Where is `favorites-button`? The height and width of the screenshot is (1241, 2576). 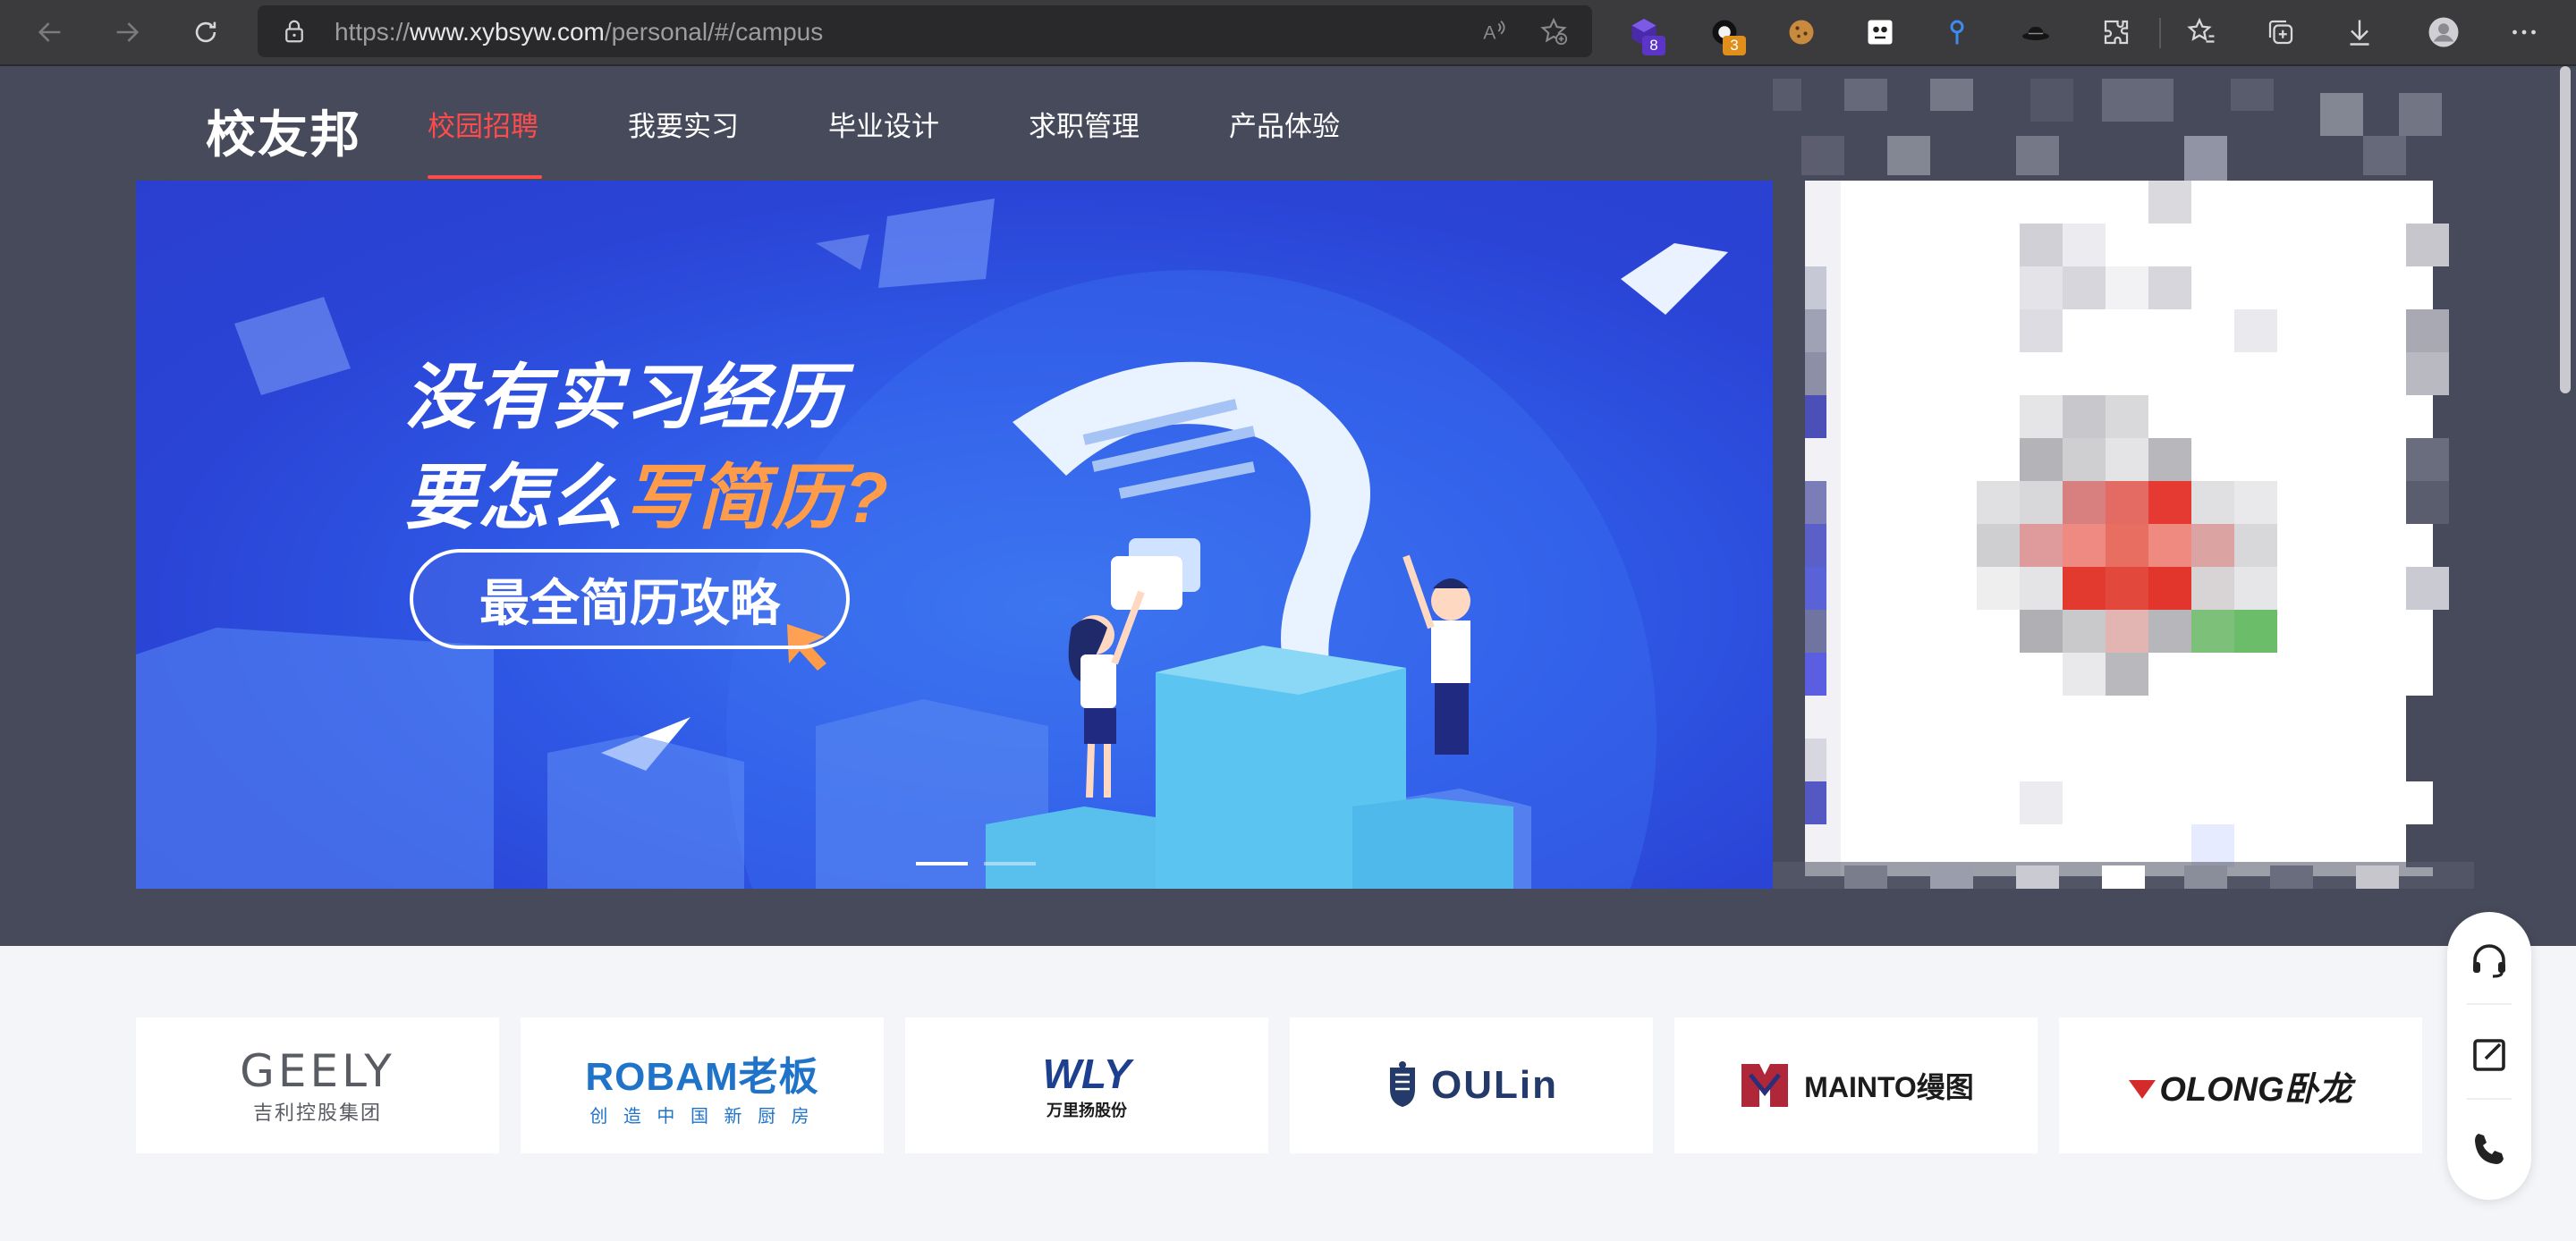 favorites-button is located at coordinates (2202, 32).